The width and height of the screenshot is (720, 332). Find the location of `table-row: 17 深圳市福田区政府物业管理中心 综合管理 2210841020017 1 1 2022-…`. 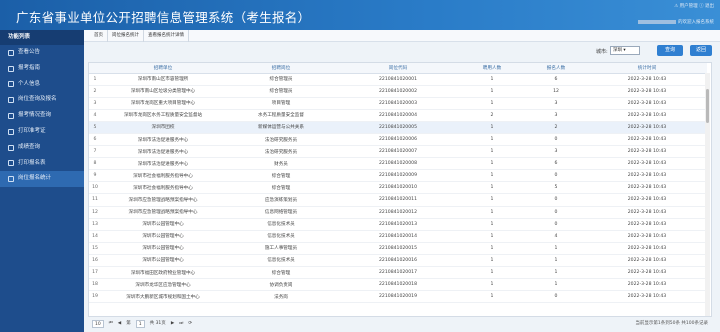

table-row: 17 深圳市福田区政府物业管理中心 综合管理 2210841020017 1 1 2022-… is located at coordinates (398, 273).